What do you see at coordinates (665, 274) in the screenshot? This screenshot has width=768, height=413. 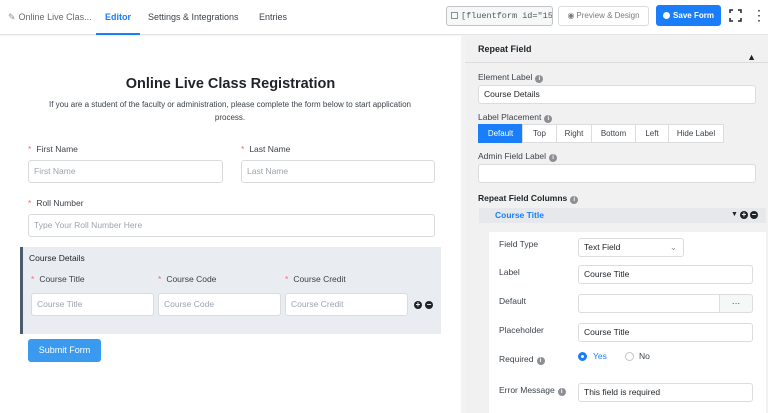 I see `column-label-input: Course Title` at bounding box center [665, 274].